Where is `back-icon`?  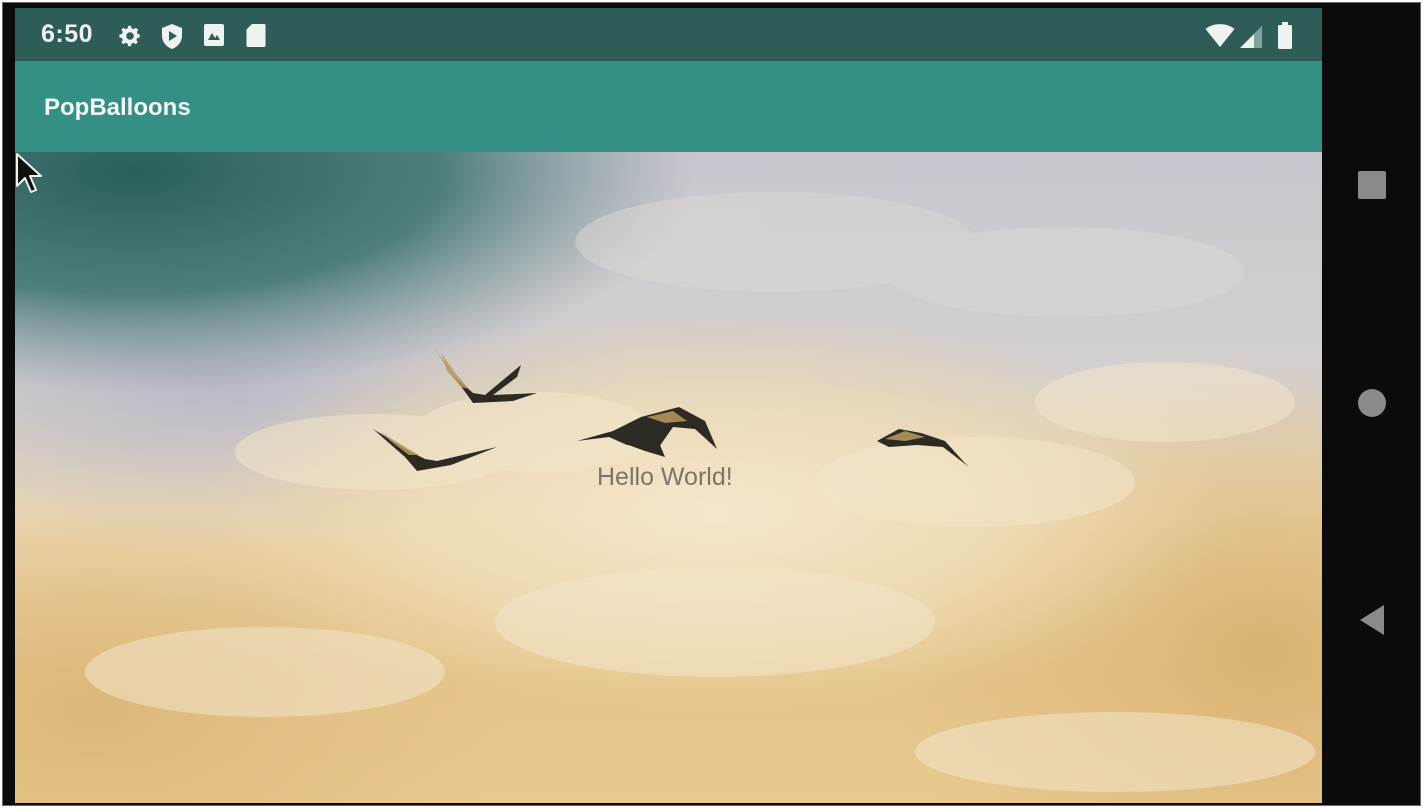
back-icon is located at coordinates (1372, 620).